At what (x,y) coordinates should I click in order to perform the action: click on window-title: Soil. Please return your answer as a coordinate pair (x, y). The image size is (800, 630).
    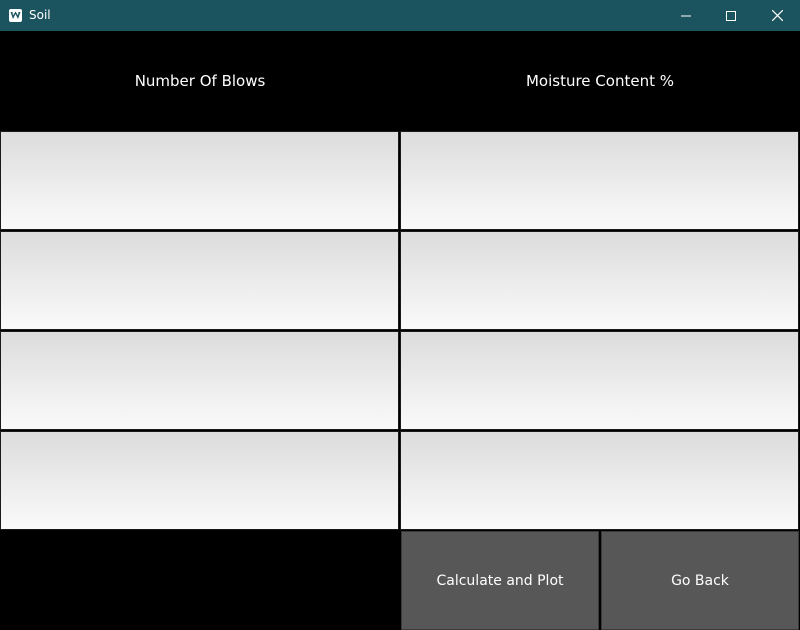
    Looking at the image, I should click on (40, 15).